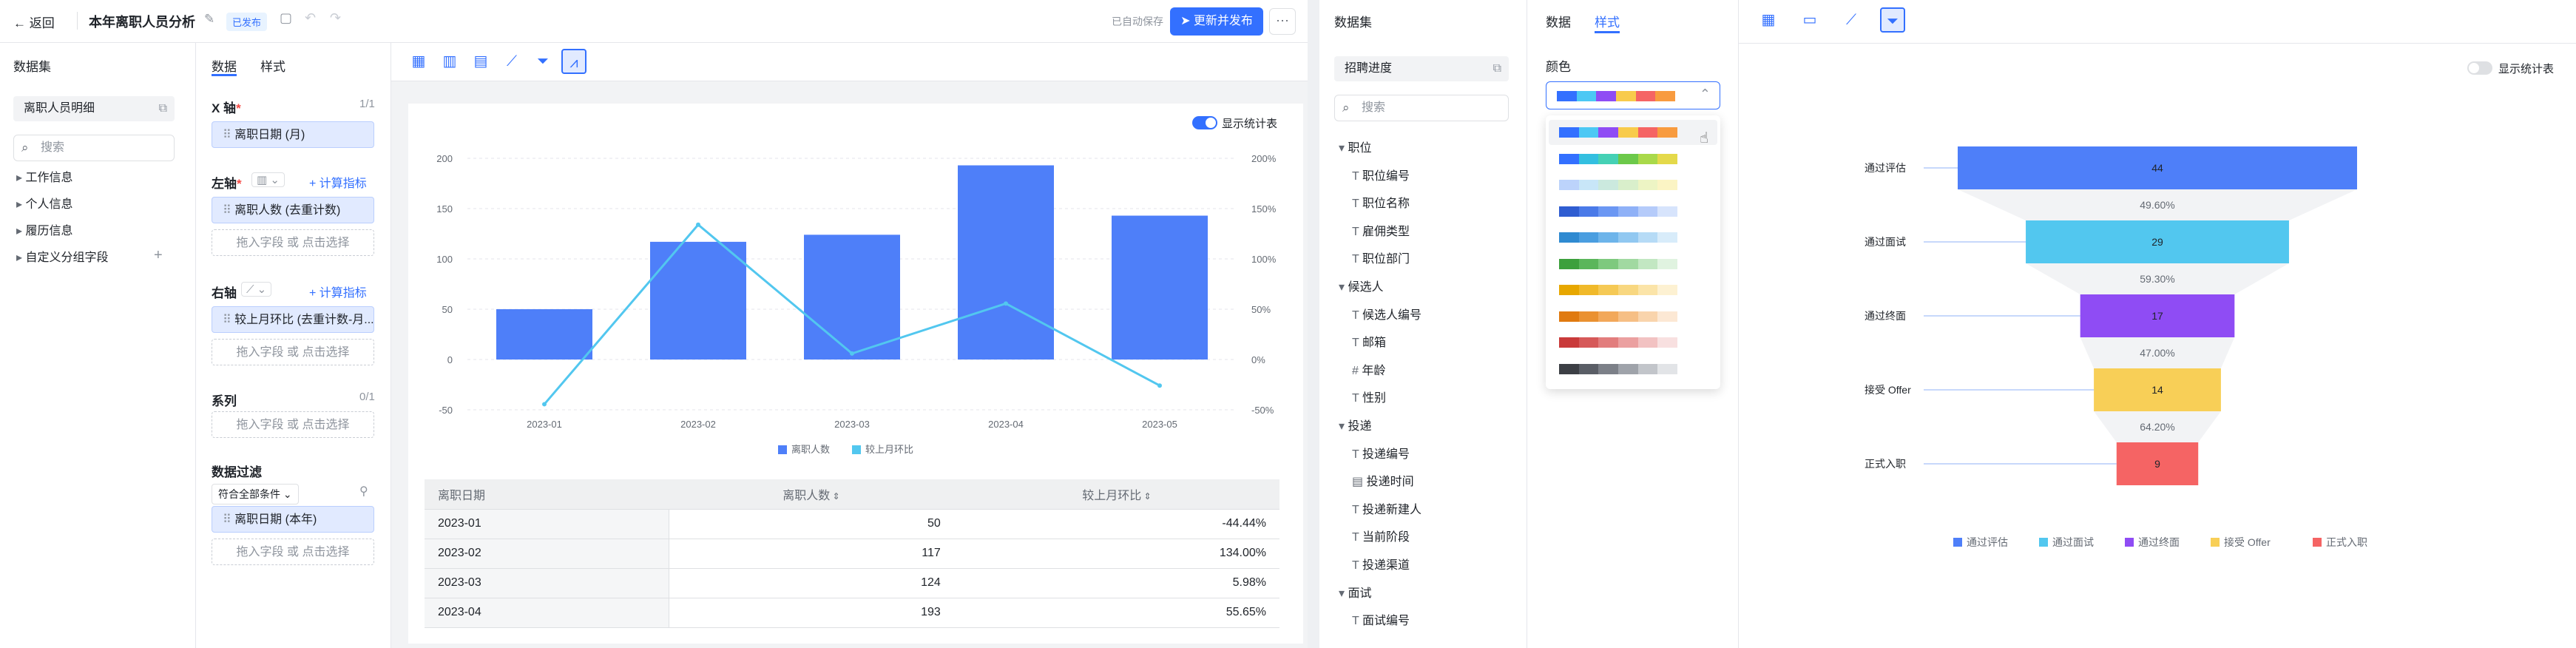  What do you see at coordinates (547, 494) in the screenshot?
I see `table-header-cell: 离职日期` at bounding box center [547, 494].